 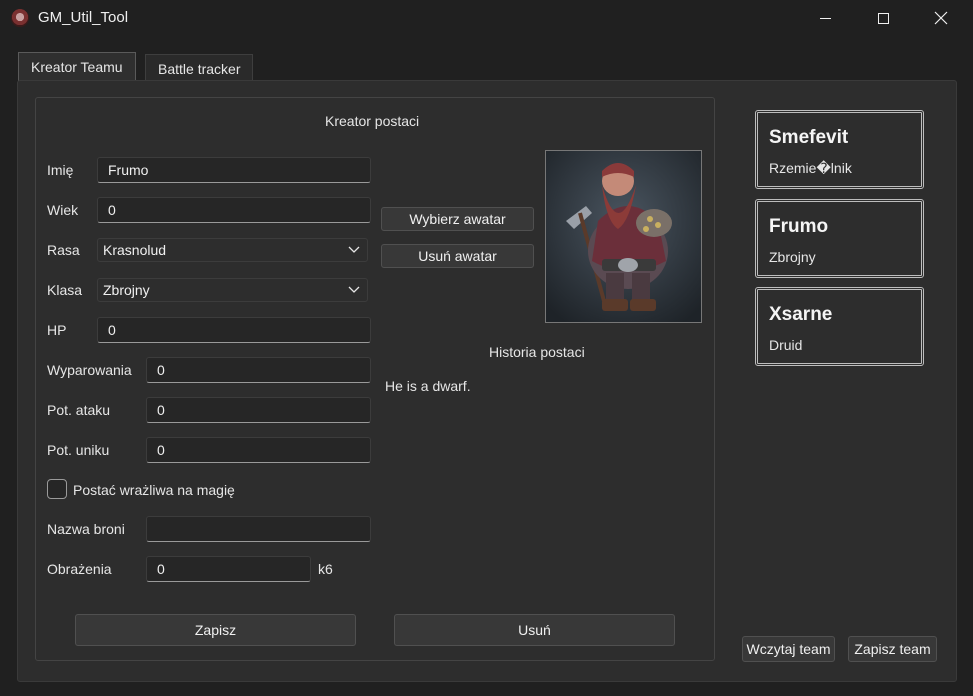 What do you see at coordinates (20, 18) in the screenshot?
I see `app-icon` at bounding box center [20, 18].